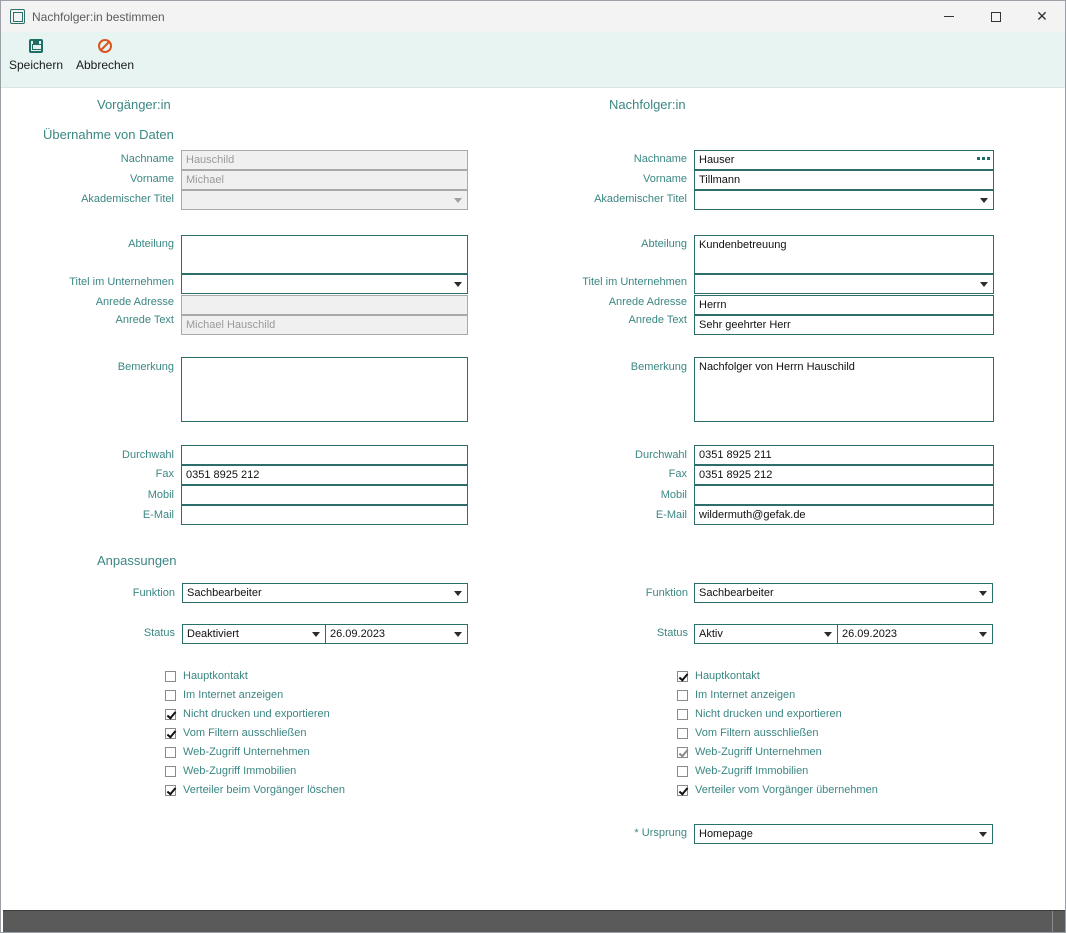 The height and width of the screenshot is (933, 1066). I want to click on succ-durchwahl-label: Durchwahl, so click(661, 455).